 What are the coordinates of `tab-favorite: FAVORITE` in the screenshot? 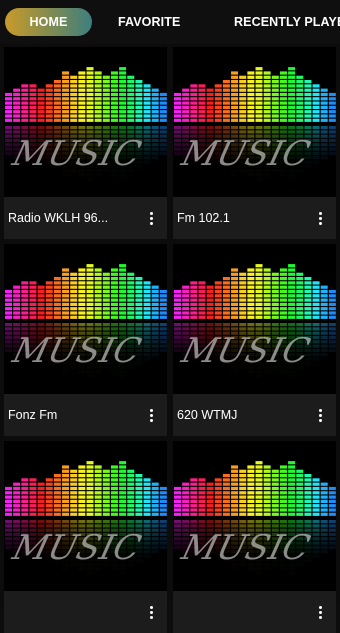 It's located at (149, 22).